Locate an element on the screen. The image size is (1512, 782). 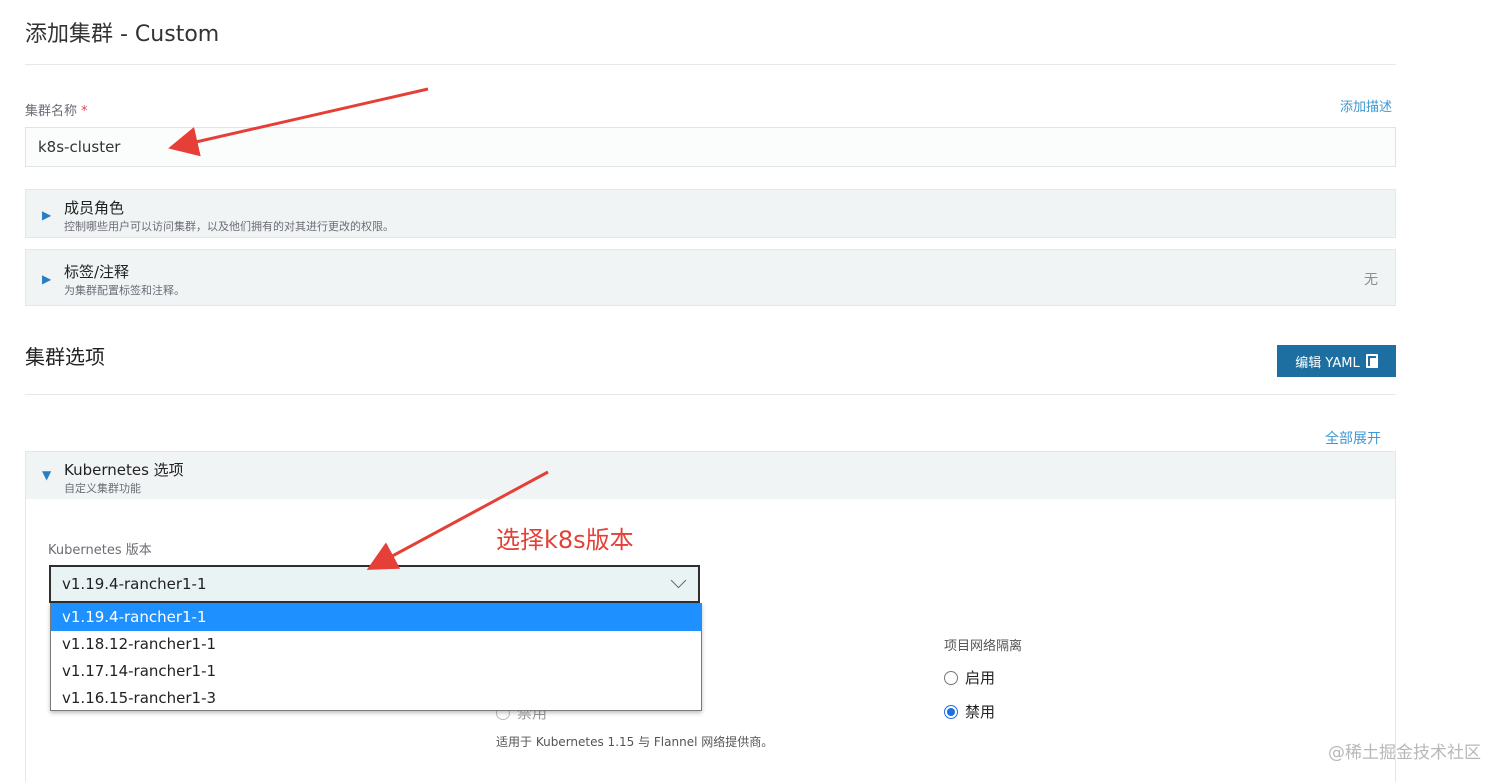
version-option: v1.19.4-rancher1-1 is located at coordinates (376, 617).